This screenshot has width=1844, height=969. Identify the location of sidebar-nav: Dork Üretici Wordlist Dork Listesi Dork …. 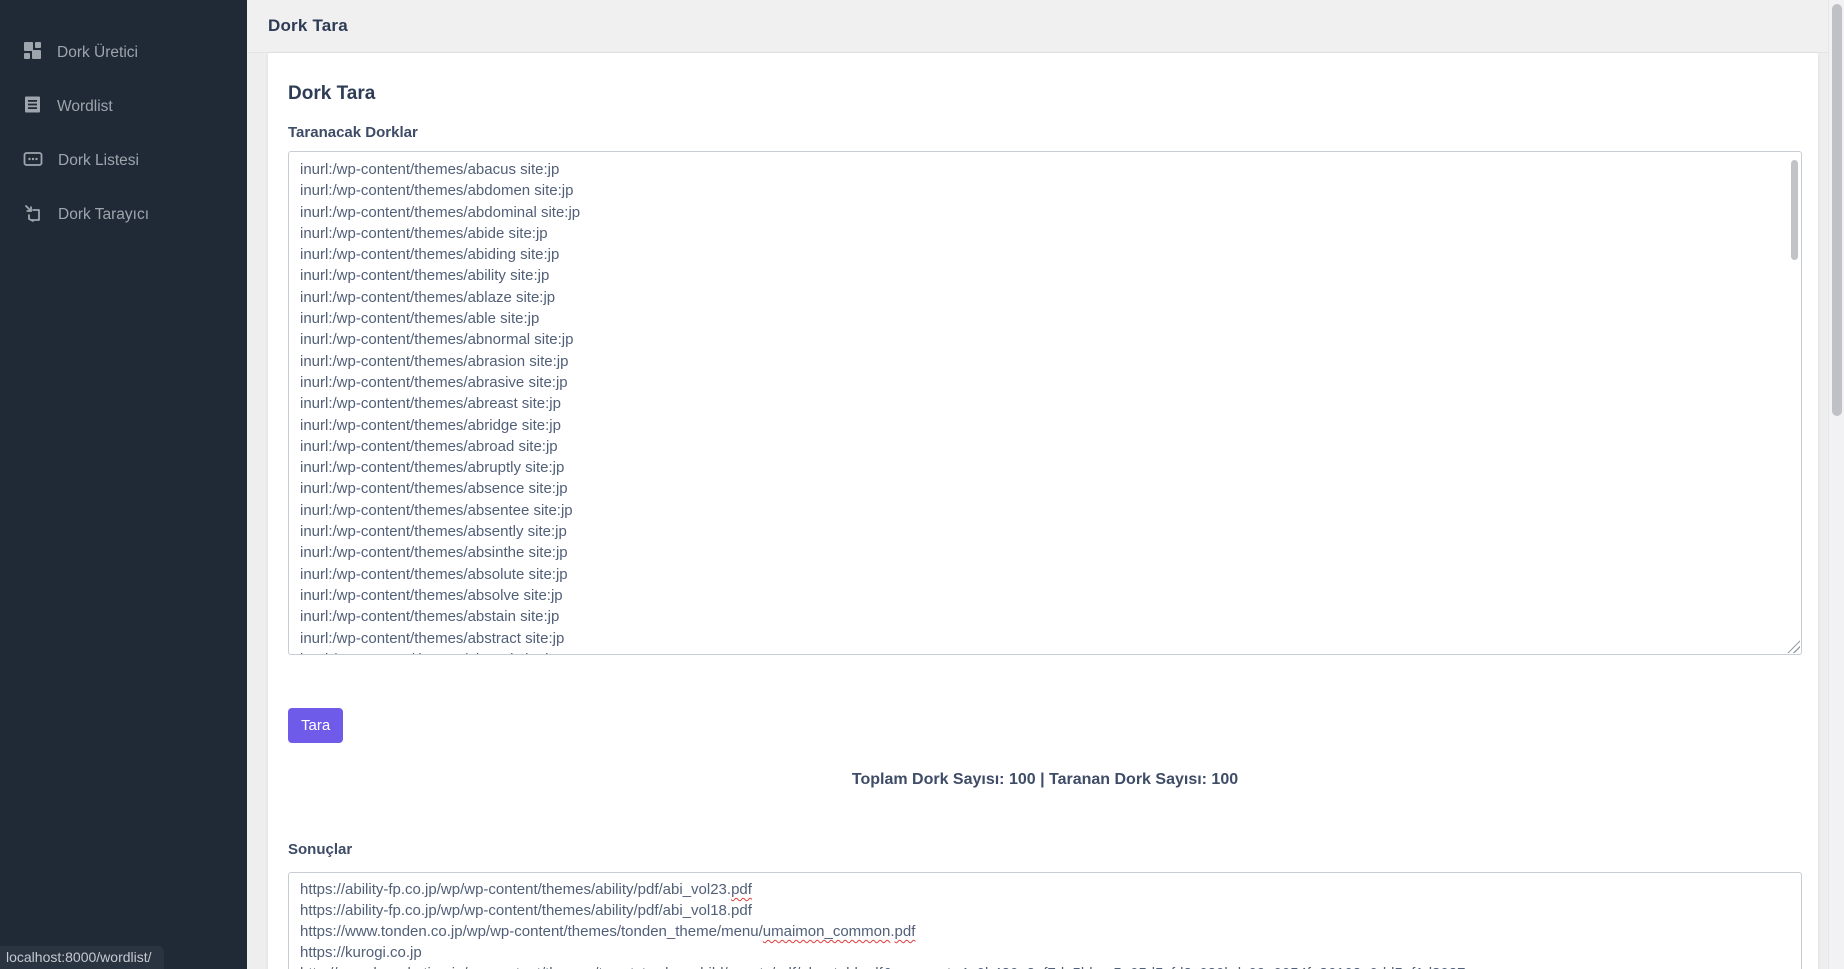
(123, 121).